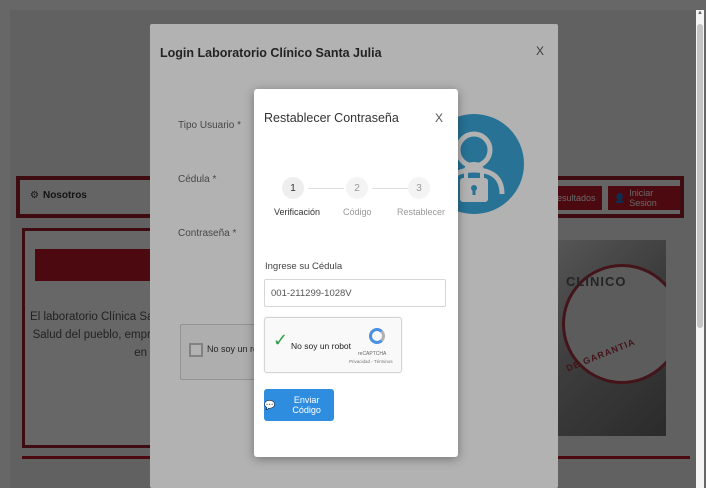 The height and width of the screenshot is (488, 706). What do you see at coordinates (331, 118) in the screenshot?
I see `reset-modal-title: Restablecer Contraseña` at bounding box center [331, 118].